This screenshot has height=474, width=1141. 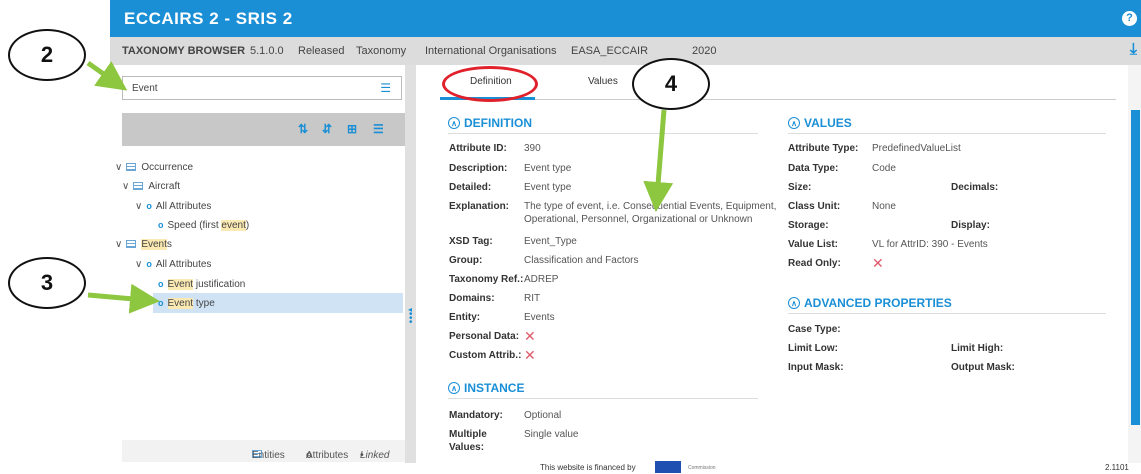 What do you see at coordinates (490, 84) in the screenshot?
I see `definition-tab-highlight-ring` at bounding box center [490, 84].